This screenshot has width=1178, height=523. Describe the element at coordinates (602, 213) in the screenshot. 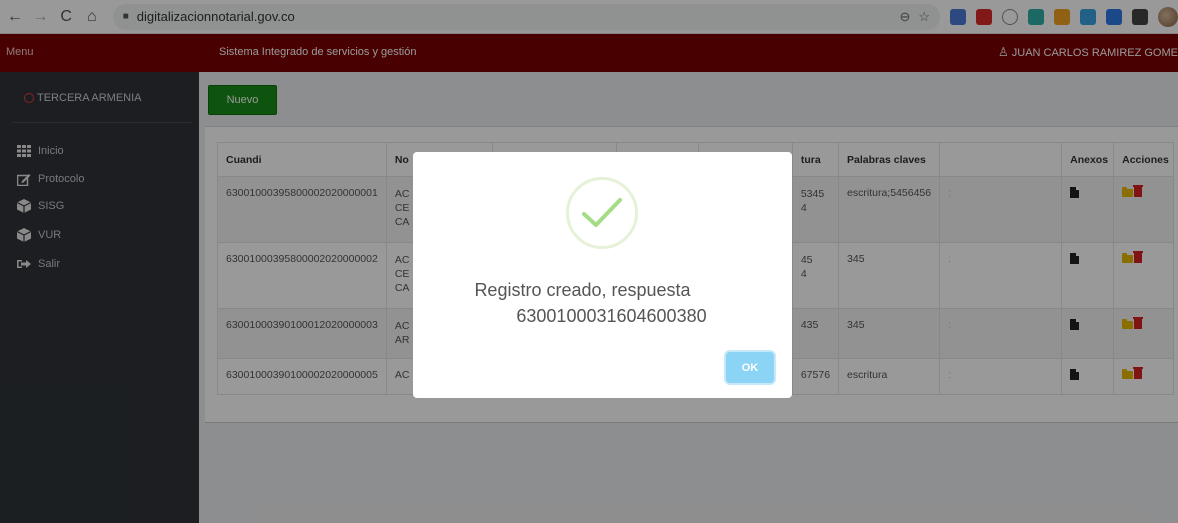

I see `success-check-icon` at that location.